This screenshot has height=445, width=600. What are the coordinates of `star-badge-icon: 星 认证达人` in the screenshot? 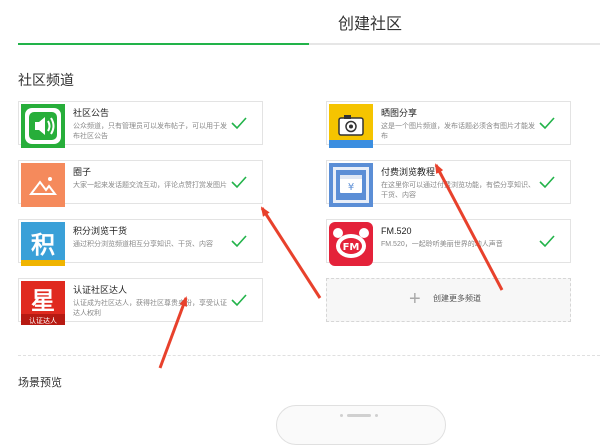 It's located at (43, 303).